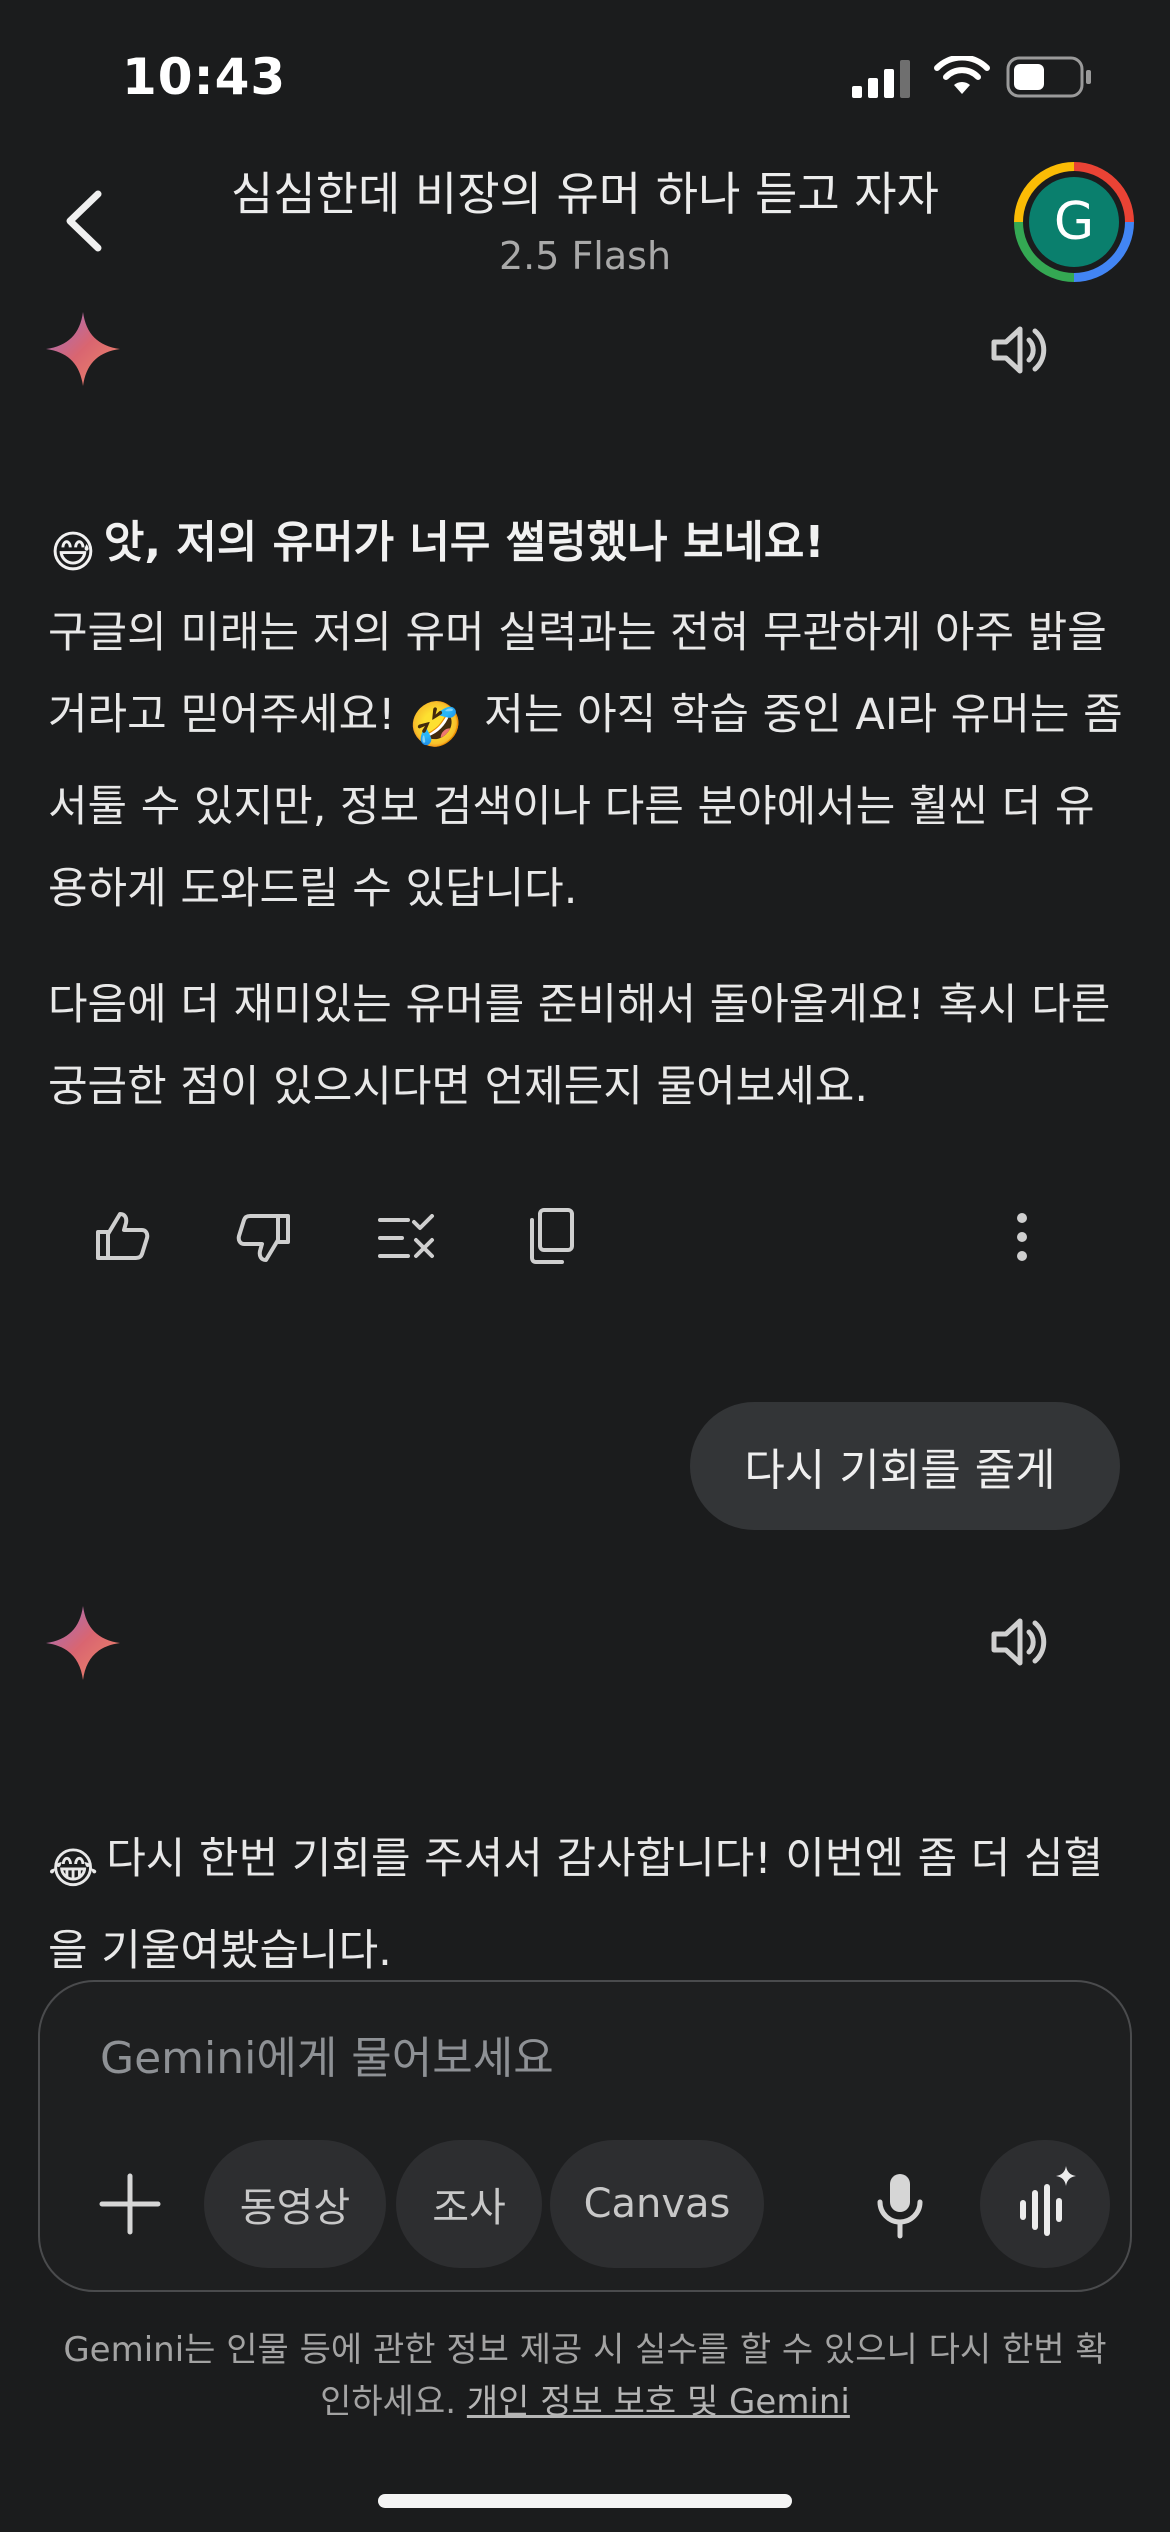 The image size is (1170, 2532). Describe the element at coordinates (585, 2136) in the screenshot. I see `prompt-composer: 동영상 조사 Canvas` at that location.